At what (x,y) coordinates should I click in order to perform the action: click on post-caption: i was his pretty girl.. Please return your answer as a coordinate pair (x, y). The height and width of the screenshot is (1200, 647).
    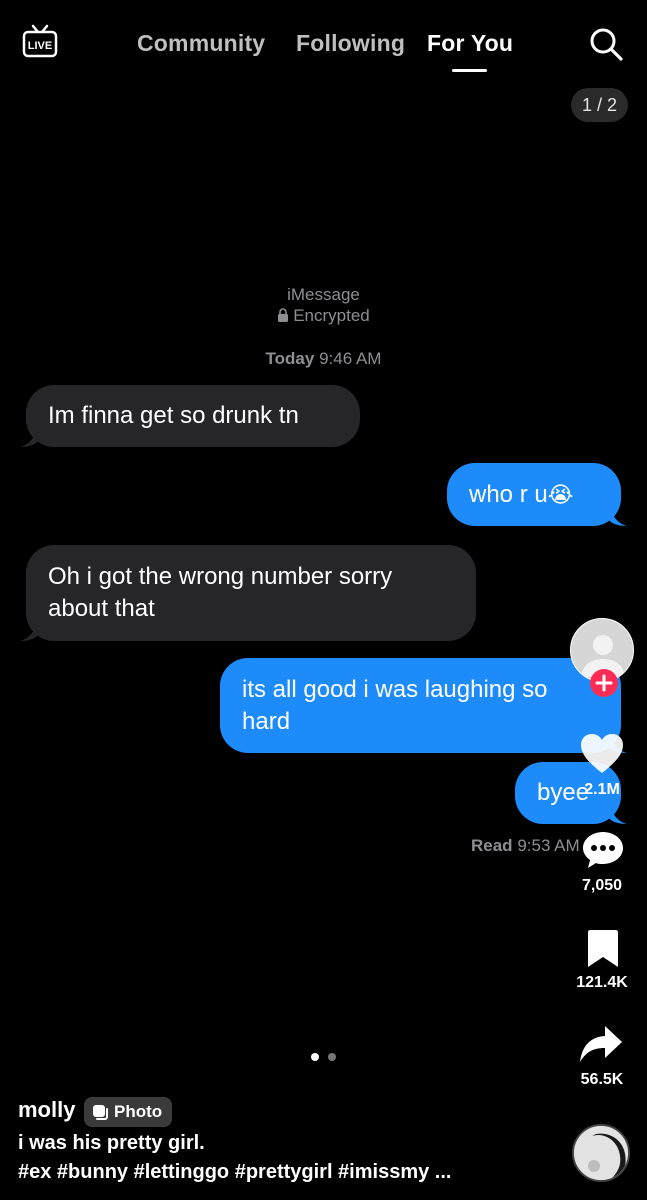
    Looking at the image, I should click on (111, 1143).